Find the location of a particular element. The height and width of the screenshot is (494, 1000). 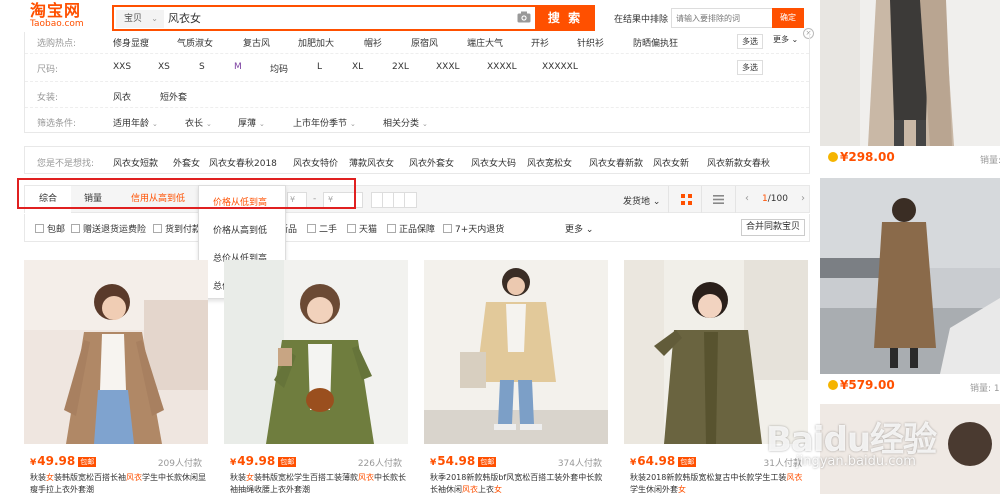

size-item: XXXXXL is located at coordinates (560, 67).